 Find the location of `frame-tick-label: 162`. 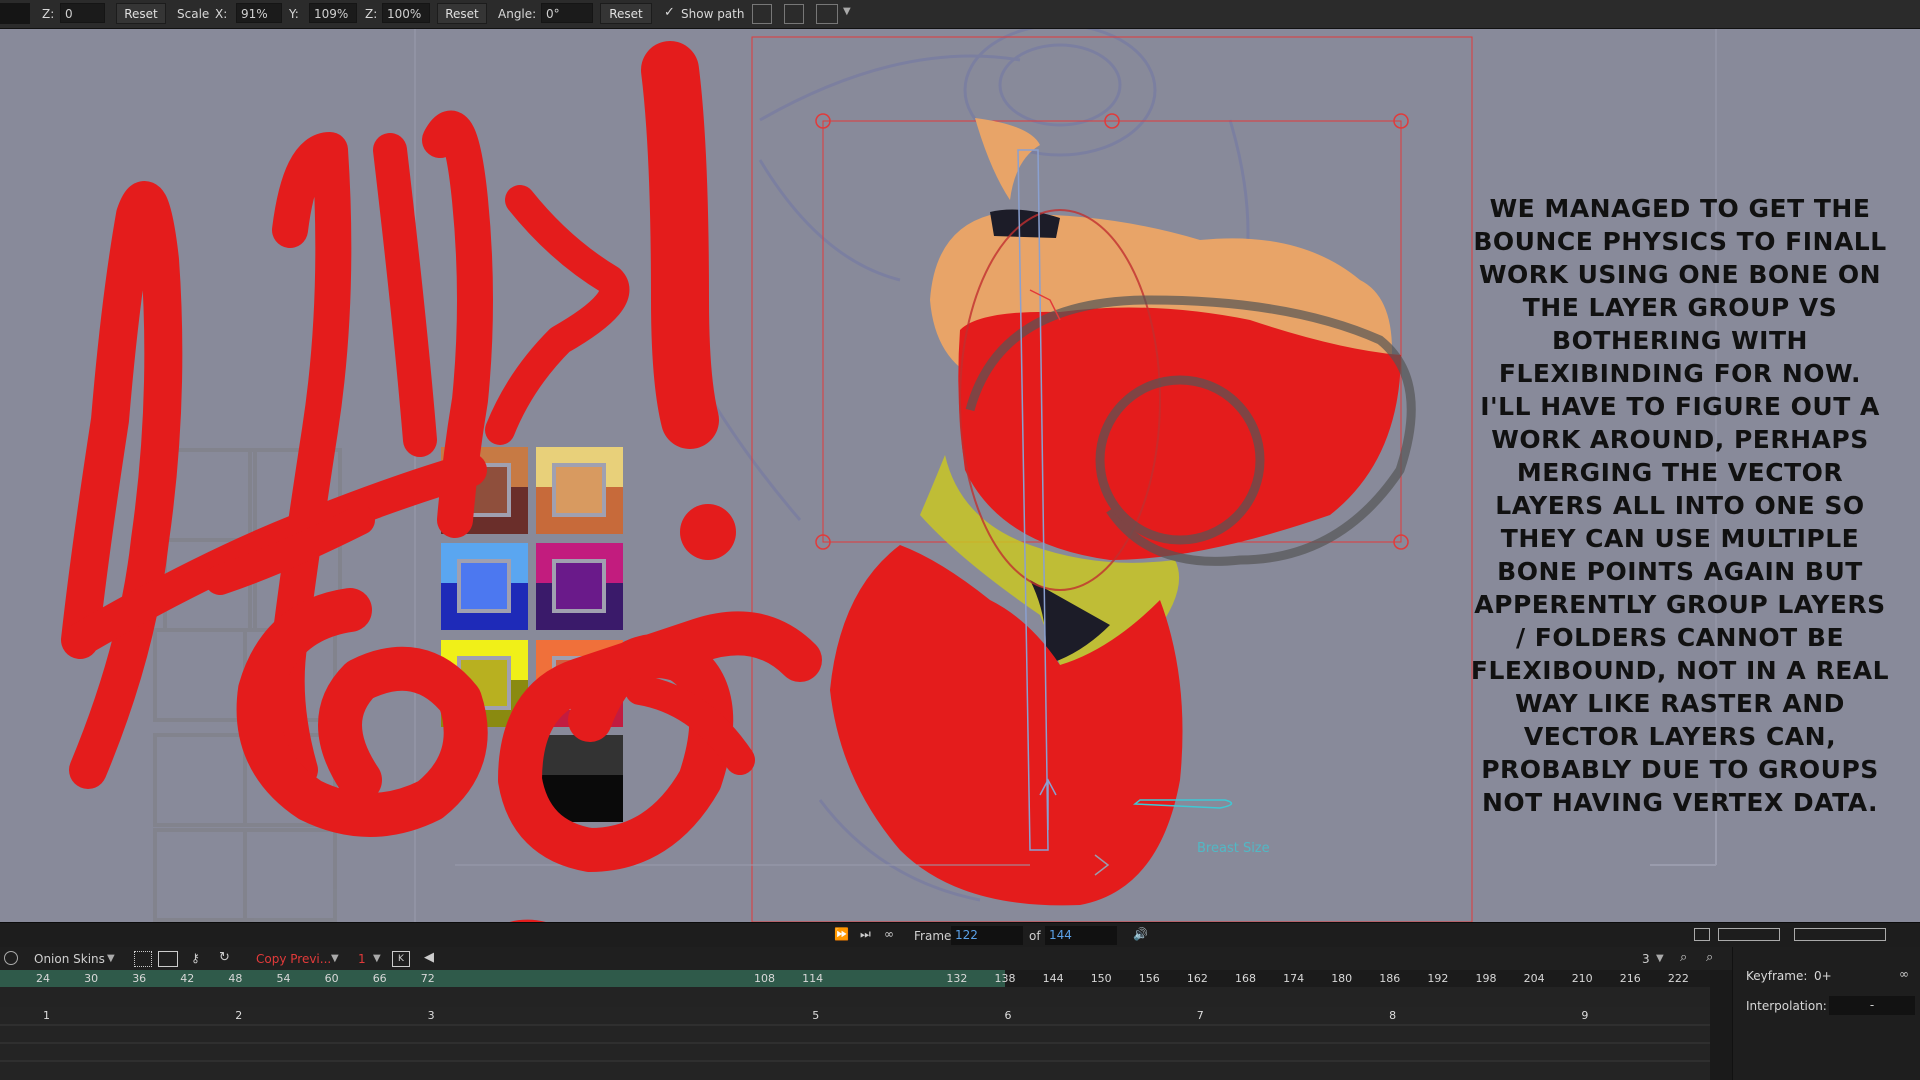

frame-tick-label: 162 is located at coordinates (1197, 978).